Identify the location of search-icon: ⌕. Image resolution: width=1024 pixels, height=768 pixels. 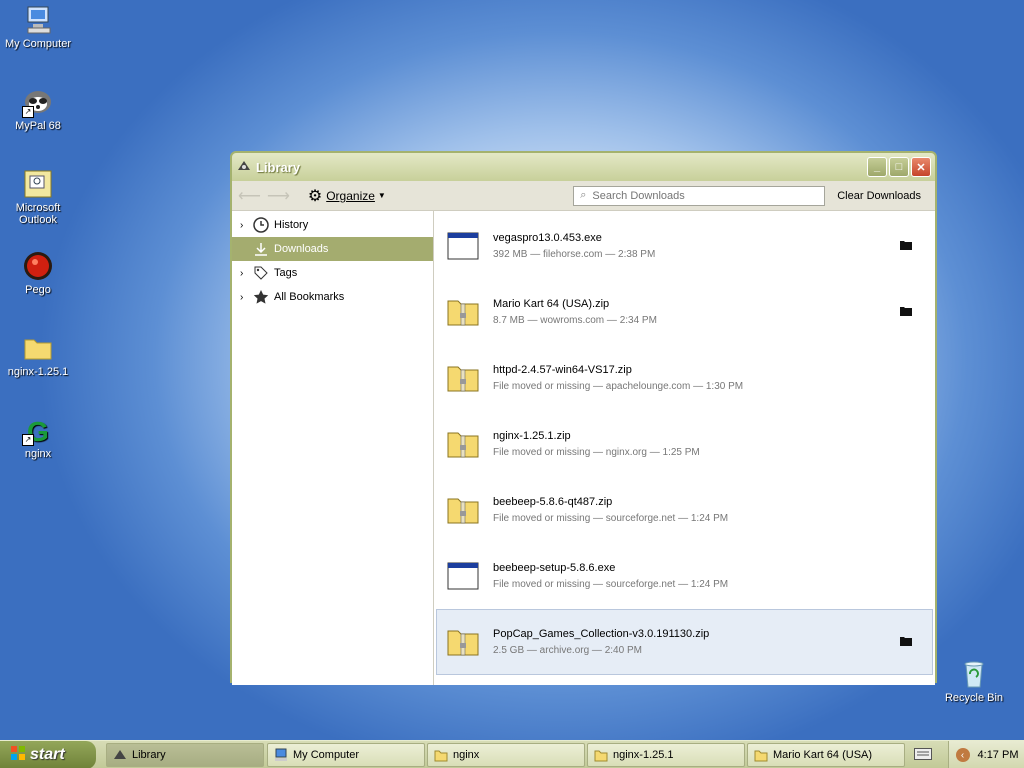
(583, 195).